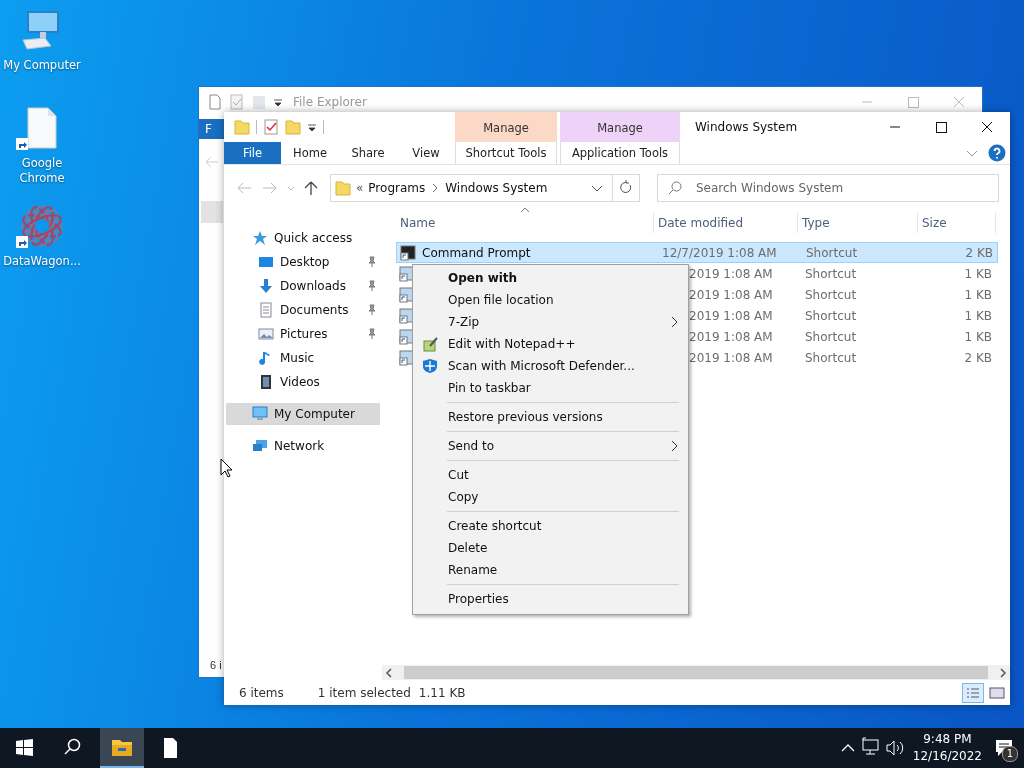 The height and width of the screenshot is (768, 1024). I want to click on nav-item: Desktop, so click(303, 262).